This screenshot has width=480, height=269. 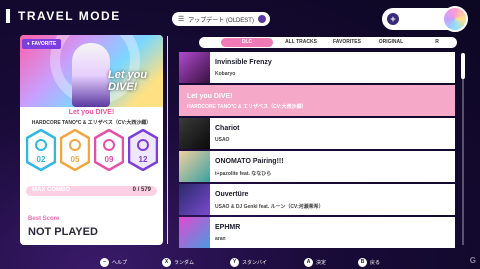 I want to click on jacket-character, so click(x=91, y=75).